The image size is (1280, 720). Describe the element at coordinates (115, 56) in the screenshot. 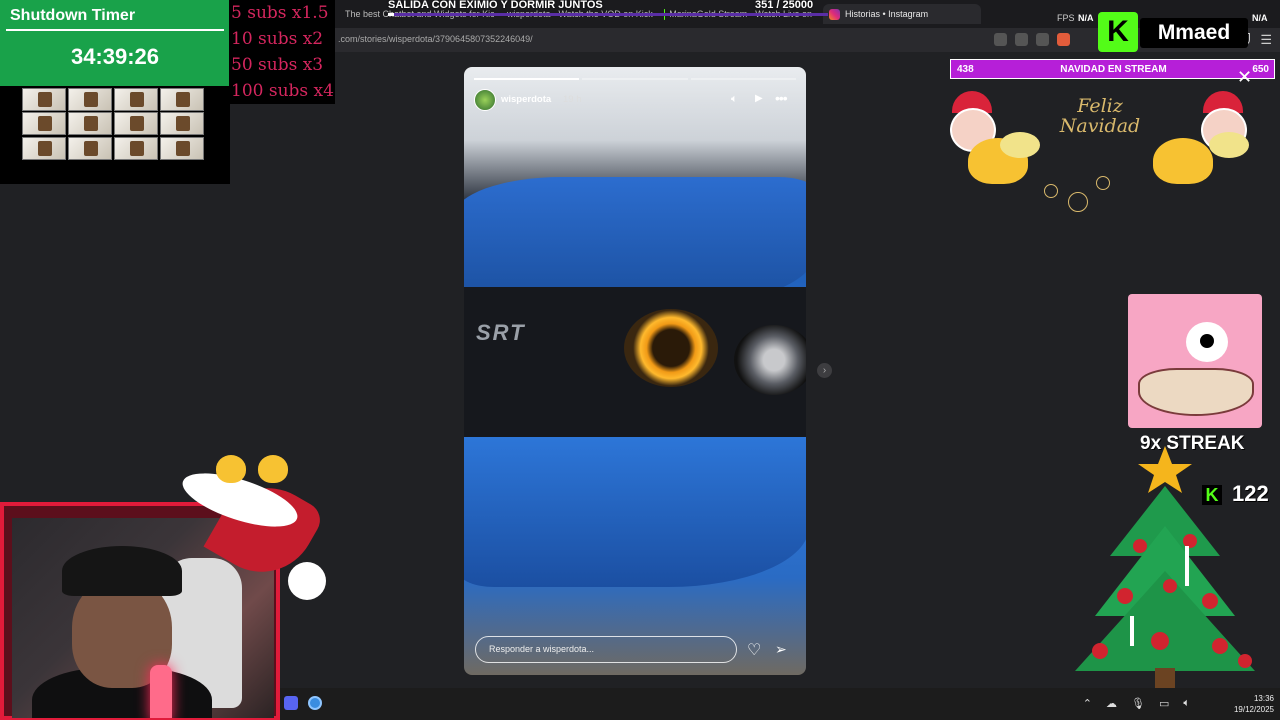

I see `timer-value: 34:39:26` at that location.